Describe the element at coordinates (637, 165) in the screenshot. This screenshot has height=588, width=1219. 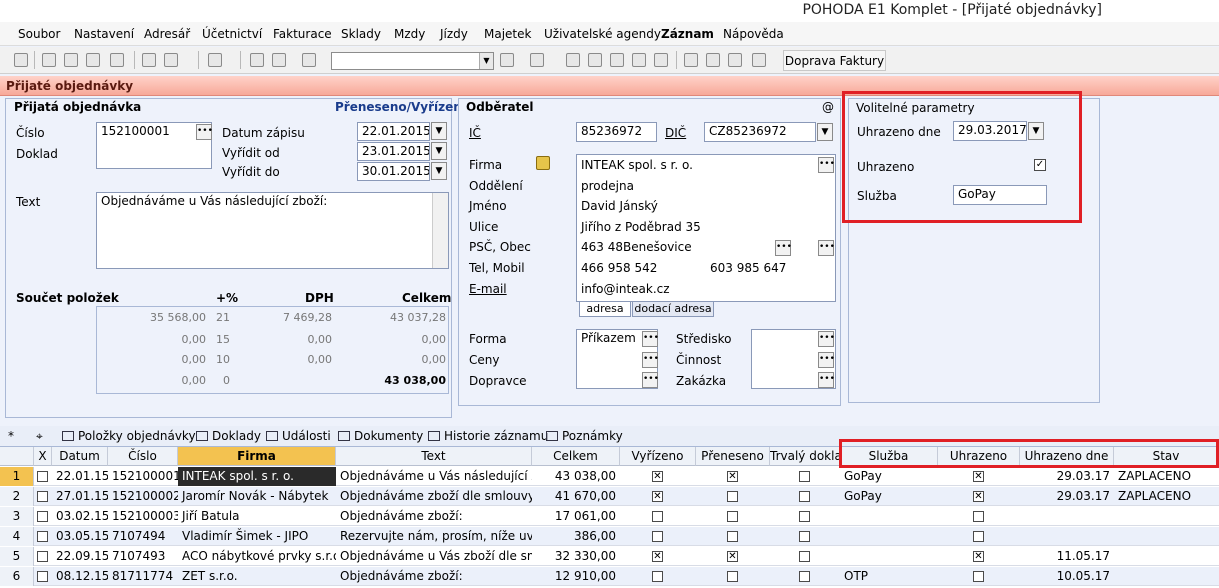
I see `firma-value: INTEAK spol. s r. o.` at that location.